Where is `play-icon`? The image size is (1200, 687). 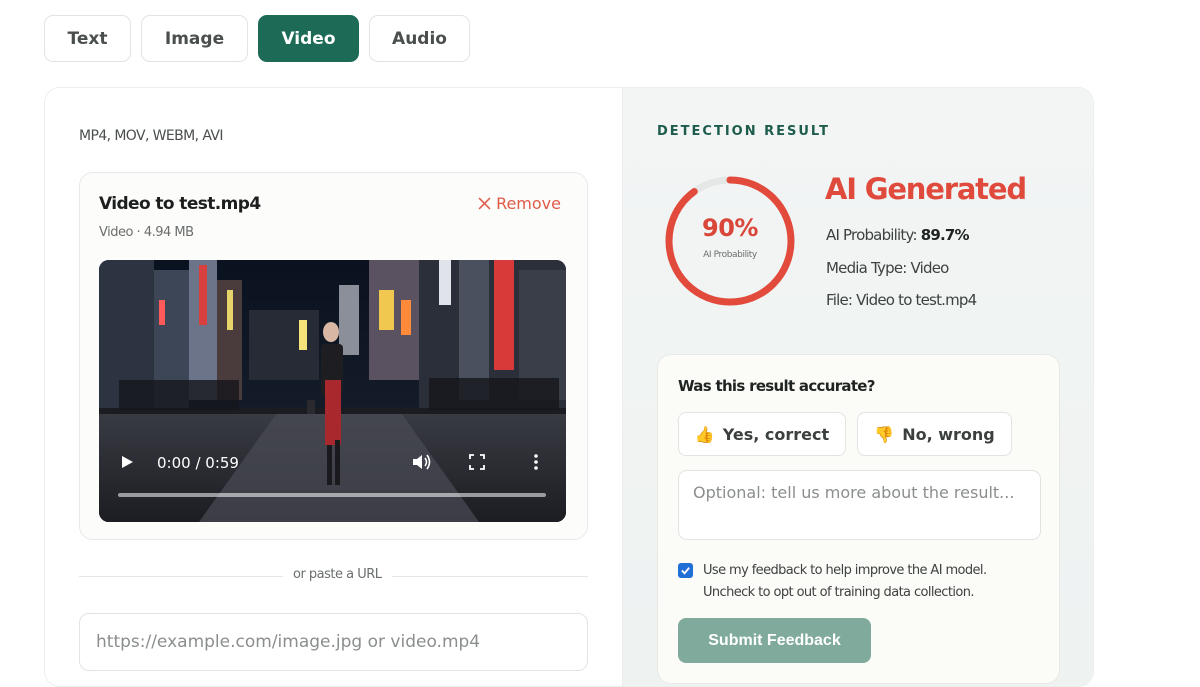
play-icon is located at coordinates (127, 462).